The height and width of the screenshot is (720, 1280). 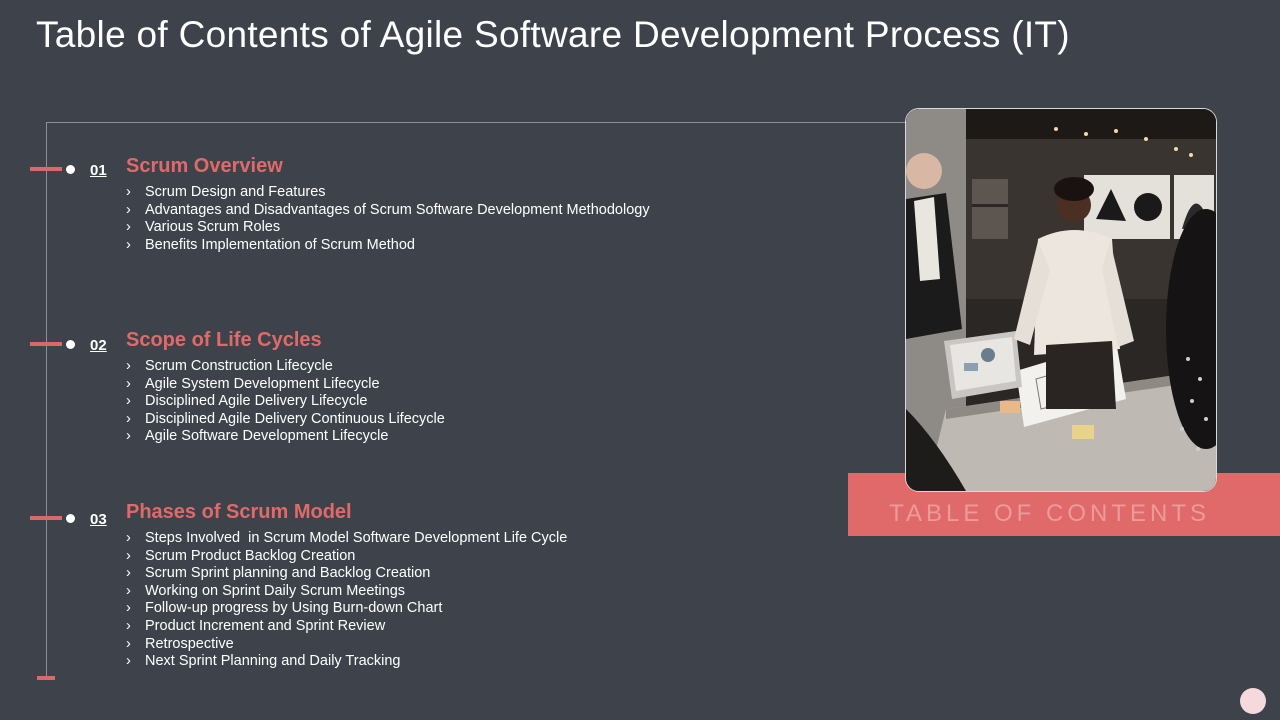 What do you see at coordinates (204, 166) in the screenshot?
I see `section-title-scrum-overview: Scrum Overview` at bounding box center [204, 166].